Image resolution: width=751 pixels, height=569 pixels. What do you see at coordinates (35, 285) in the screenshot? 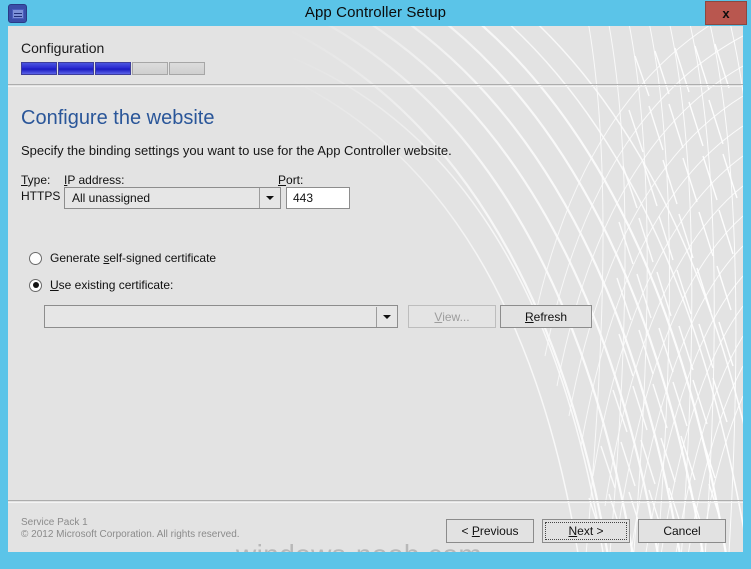
I see `radio-indicator-selected` at bounding box center [35, 285].